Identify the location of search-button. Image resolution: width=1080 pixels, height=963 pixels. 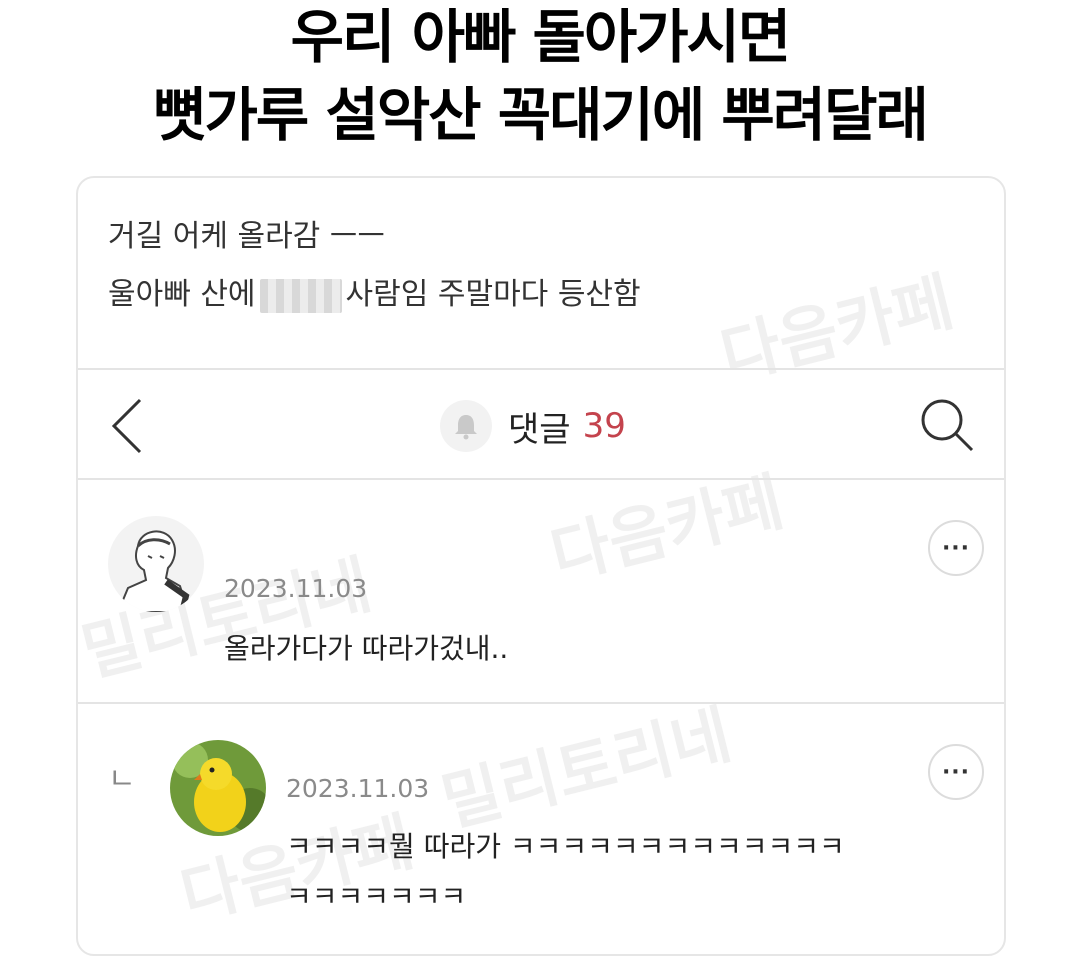
(947, 425).